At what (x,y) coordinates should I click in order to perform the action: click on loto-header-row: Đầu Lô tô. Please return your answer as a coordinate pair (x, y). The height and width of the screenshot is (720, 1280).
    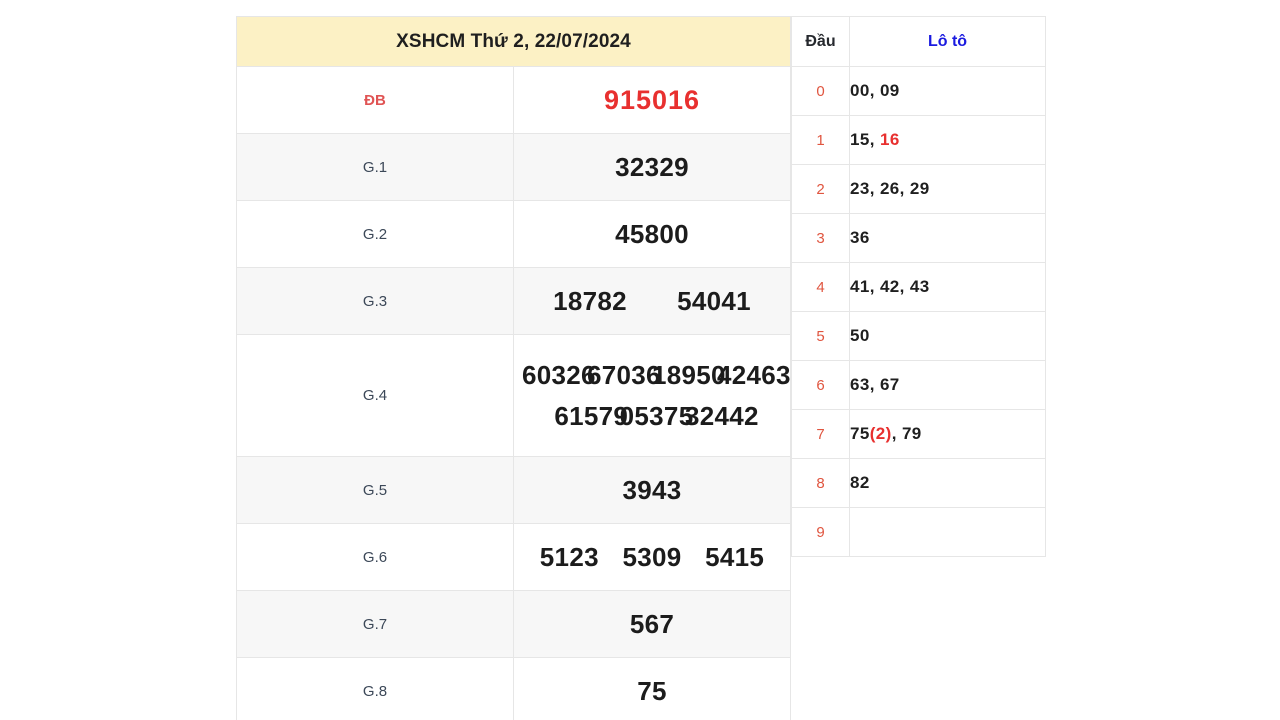
    Looking at the image, I should click on (918, 41).